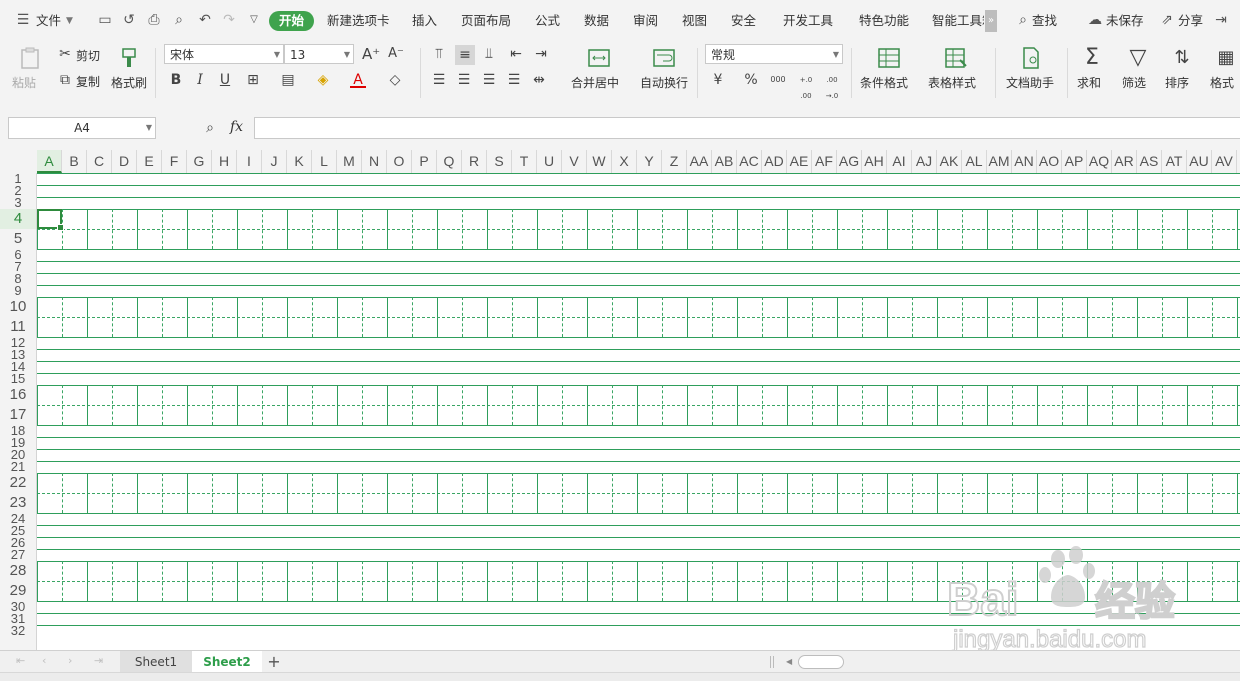 This screenshot has width=1240, height=681. Describe the element at coordinates (358, 80) in the screenshot. I see `font-color-icon: A` at that location.